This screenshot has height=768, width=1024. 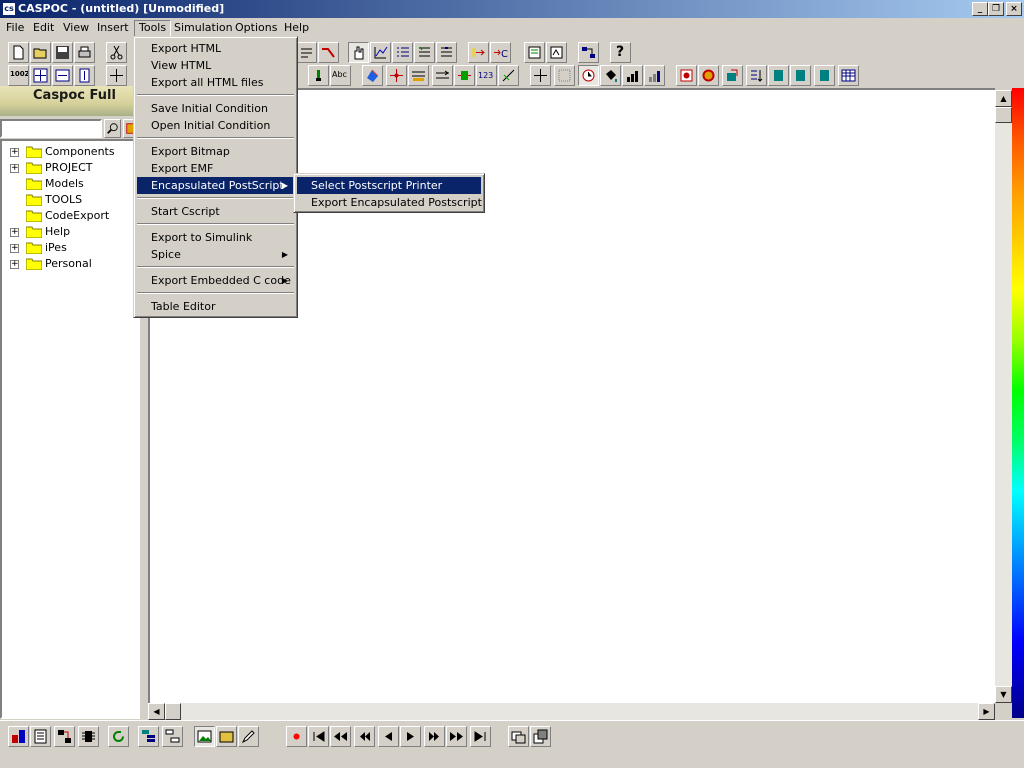 I want to click on menu-export-html: Export HTML, so click(x=215, y=48).